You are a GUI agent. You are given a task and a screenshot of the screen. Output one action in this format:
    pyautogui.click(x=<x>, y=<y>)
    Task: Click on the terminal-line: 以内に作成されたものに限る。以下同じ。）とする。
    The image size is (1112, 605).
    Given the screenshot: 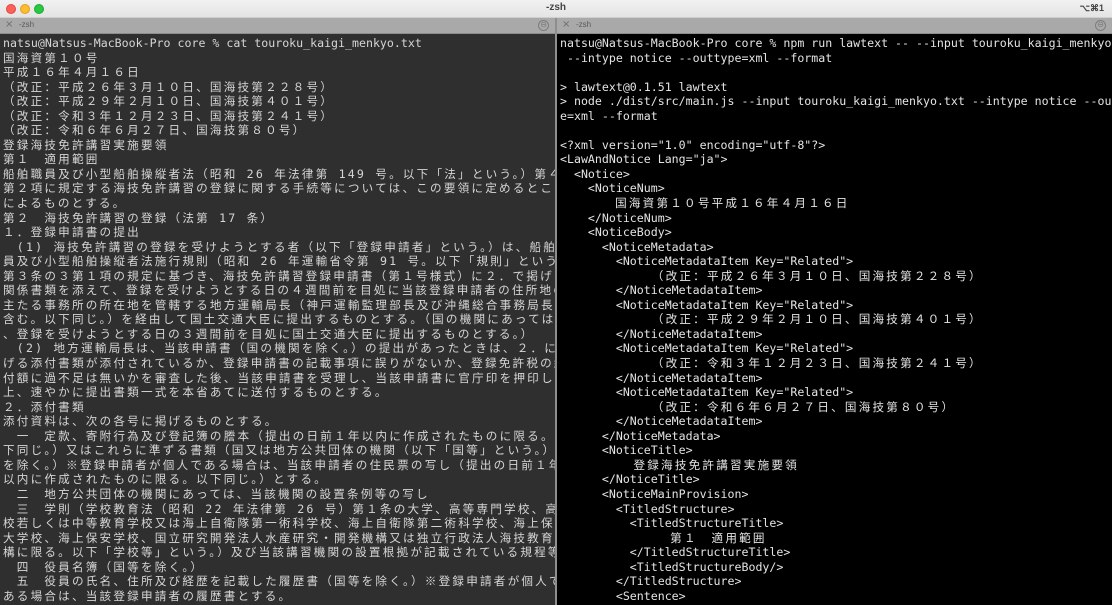 What is the action you would take?
    pyautogui.click(x=165, y=479)
    